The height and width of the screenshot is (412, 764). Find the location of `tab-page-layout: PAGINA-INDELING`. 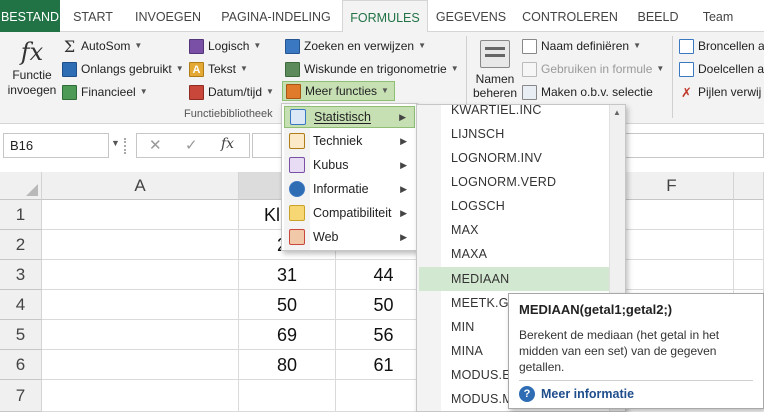

tab-page-layout: PAGINA-INDELING is located at coordinates (276, 16).